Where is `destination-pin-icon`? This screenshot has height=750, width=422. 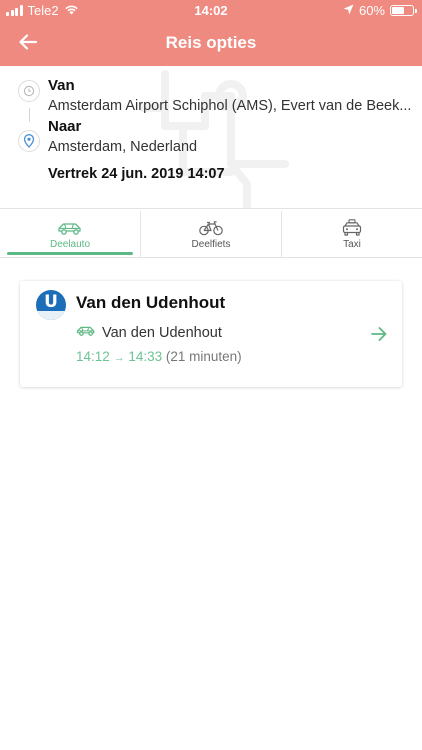
destination-pin-icon is located at coordinates (29, 141).